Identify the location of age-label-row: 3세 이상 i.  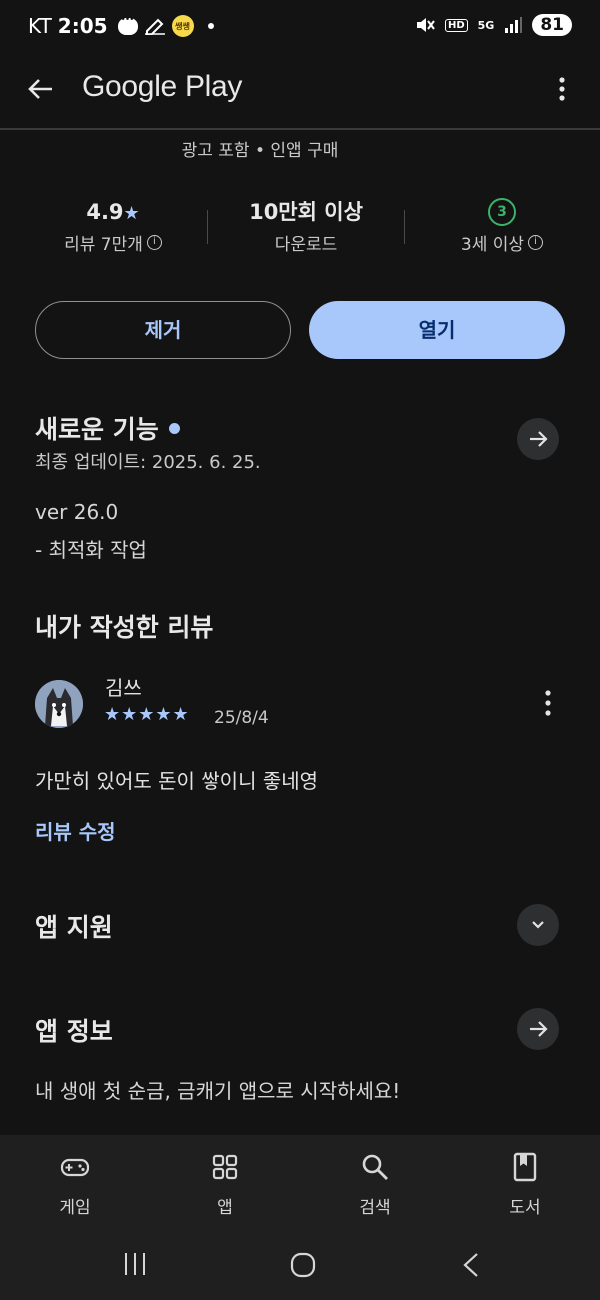
(502, 242).